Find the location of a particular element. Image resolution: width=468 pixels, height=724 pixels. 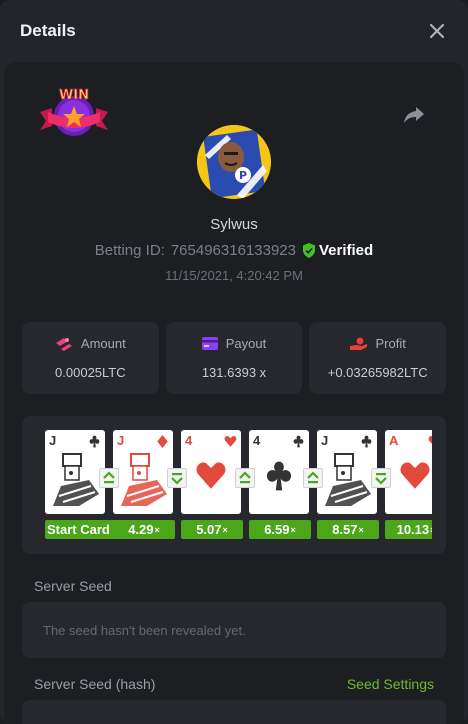

win-badge-text: WIN is located at coordinates (74, 95).